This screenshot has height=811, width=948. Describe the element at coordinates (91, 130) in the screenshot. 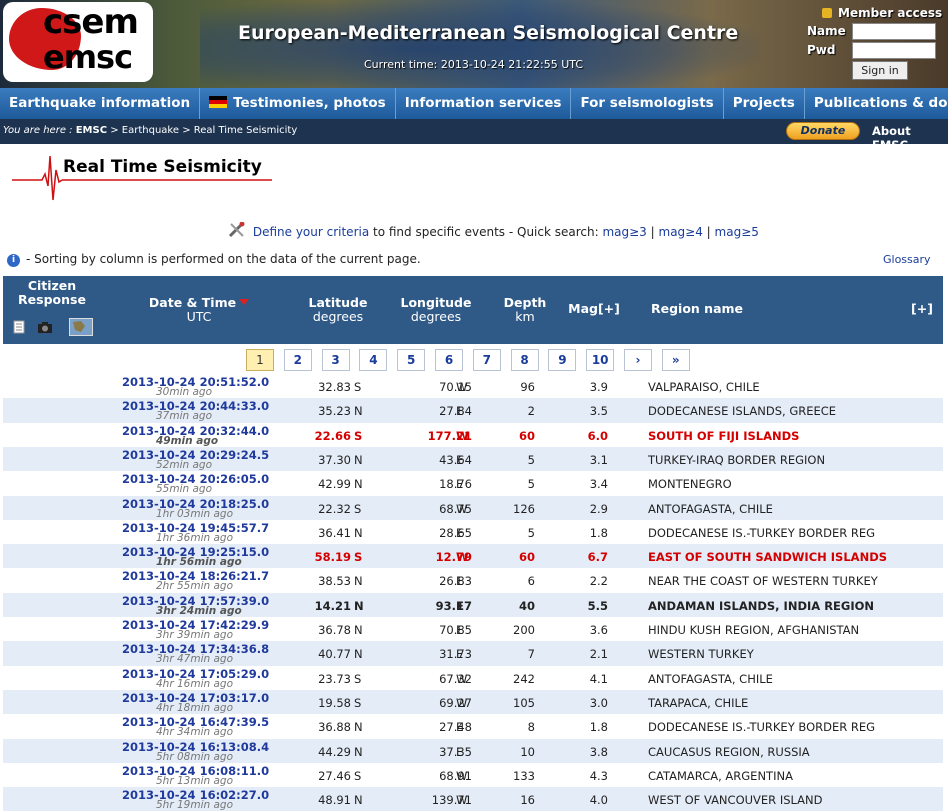

I see `breadcrumb-emsc-link: EMSC` at that location.